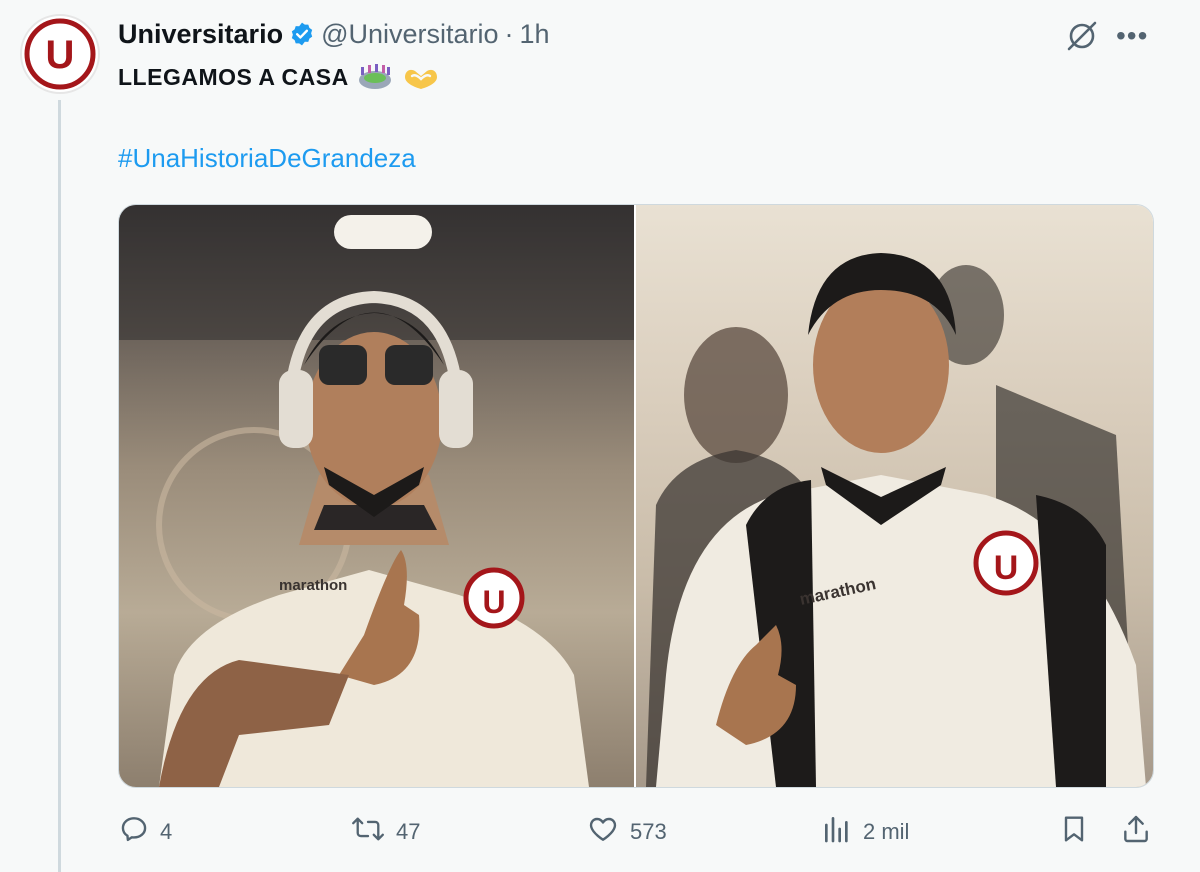 The height and width of the screenshot is (872, 1200). I want to click on tweet-text: LLEGAMOS A CASA, so click(279, 77).